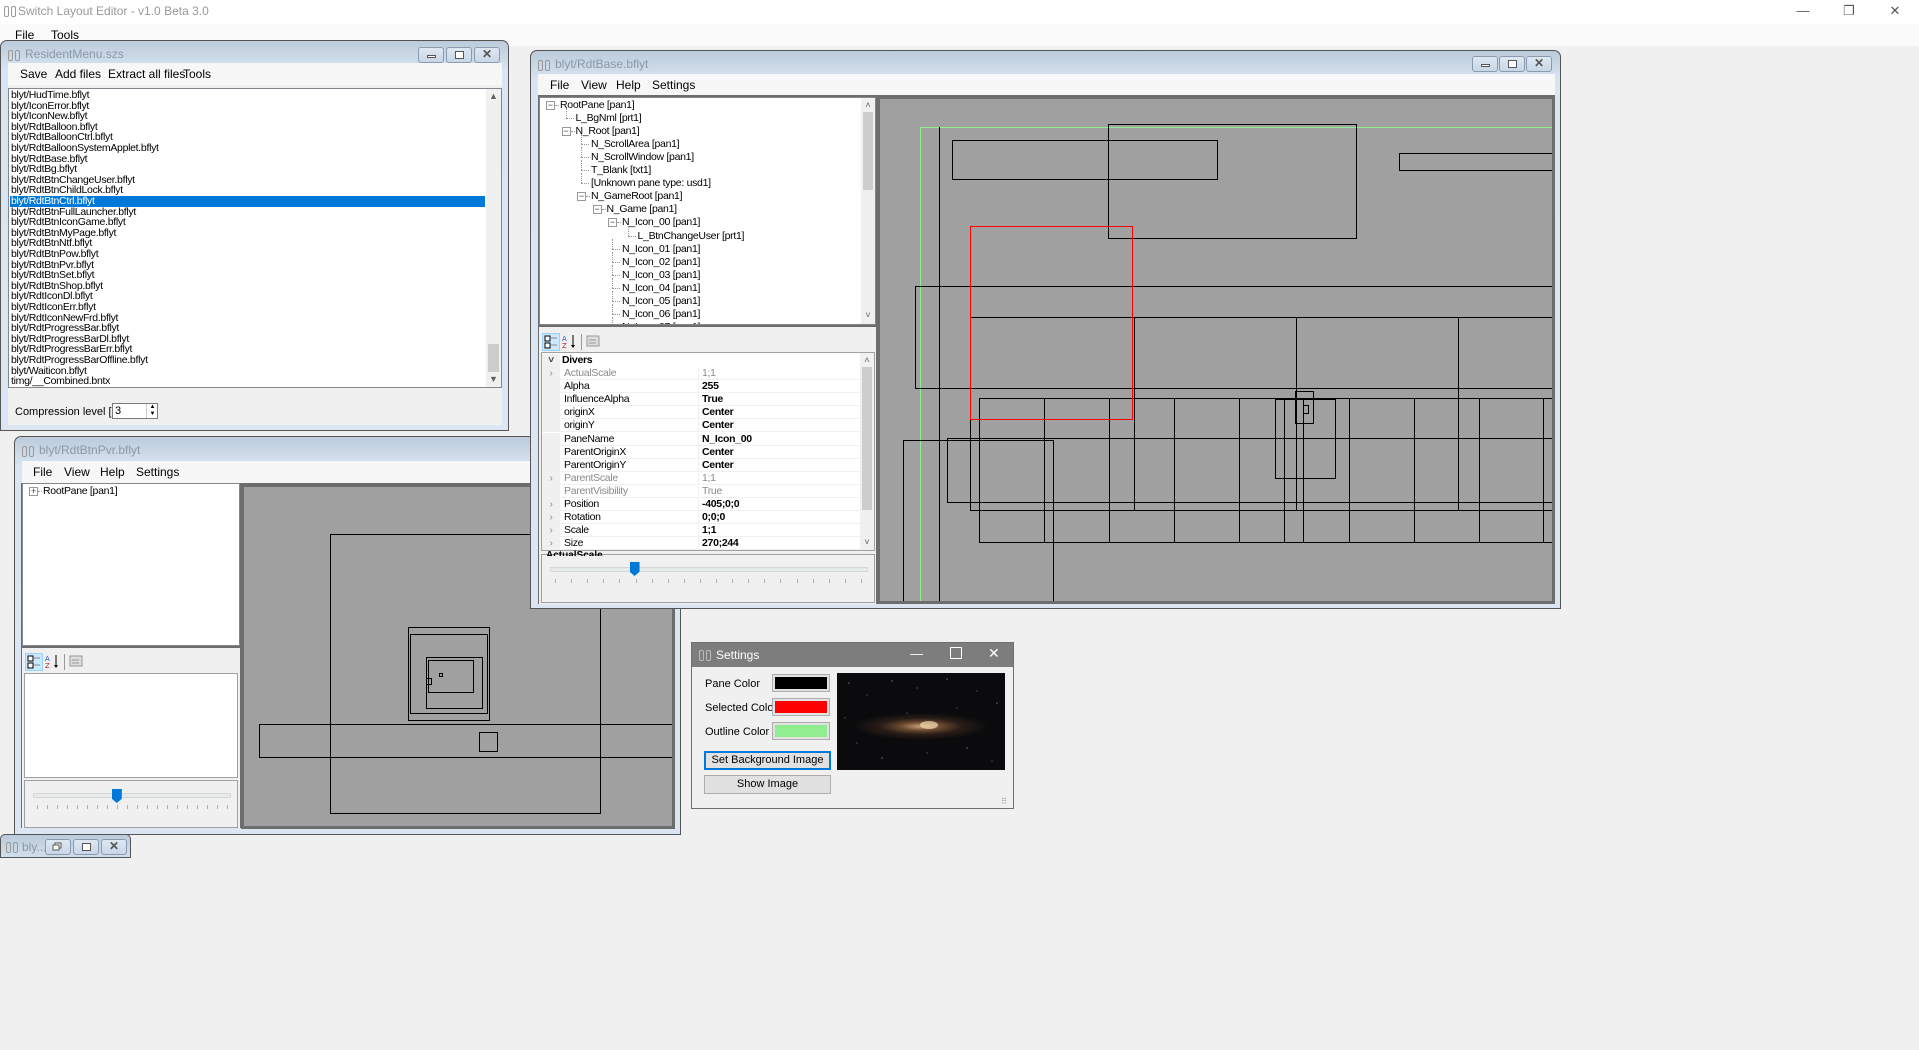  Describe the element at coordinates (801, 731) in the screenshot. I see `outline-color-swatch` at that location.